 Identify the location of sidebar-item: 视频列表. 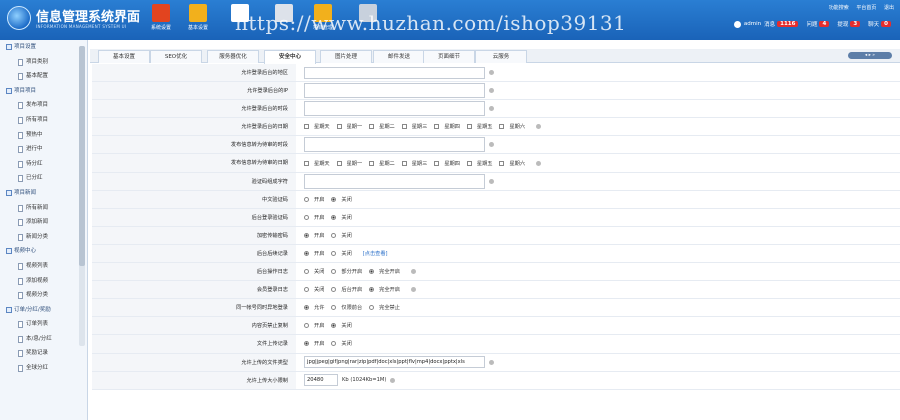
(43, 266).